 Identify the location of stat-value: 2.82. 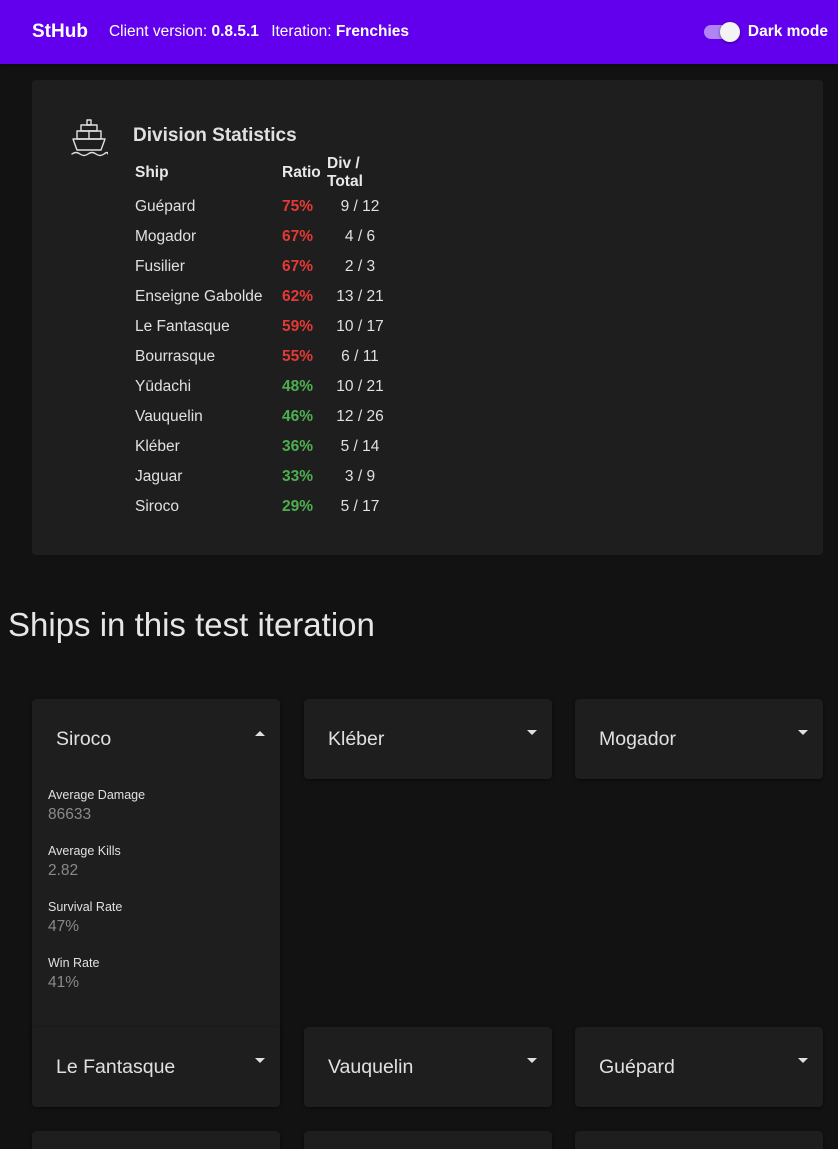
(63, 870).